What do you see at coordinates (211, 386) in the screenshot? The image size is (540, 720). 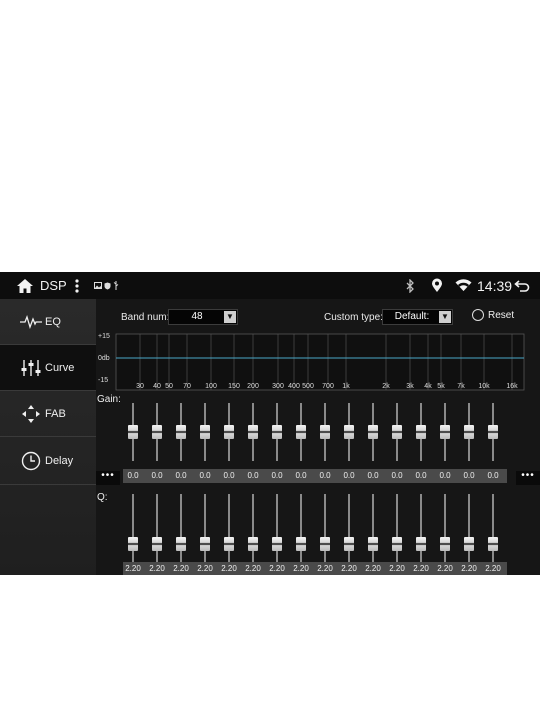 I see `x-tick-label: 100` at bounding box center [211, 386].